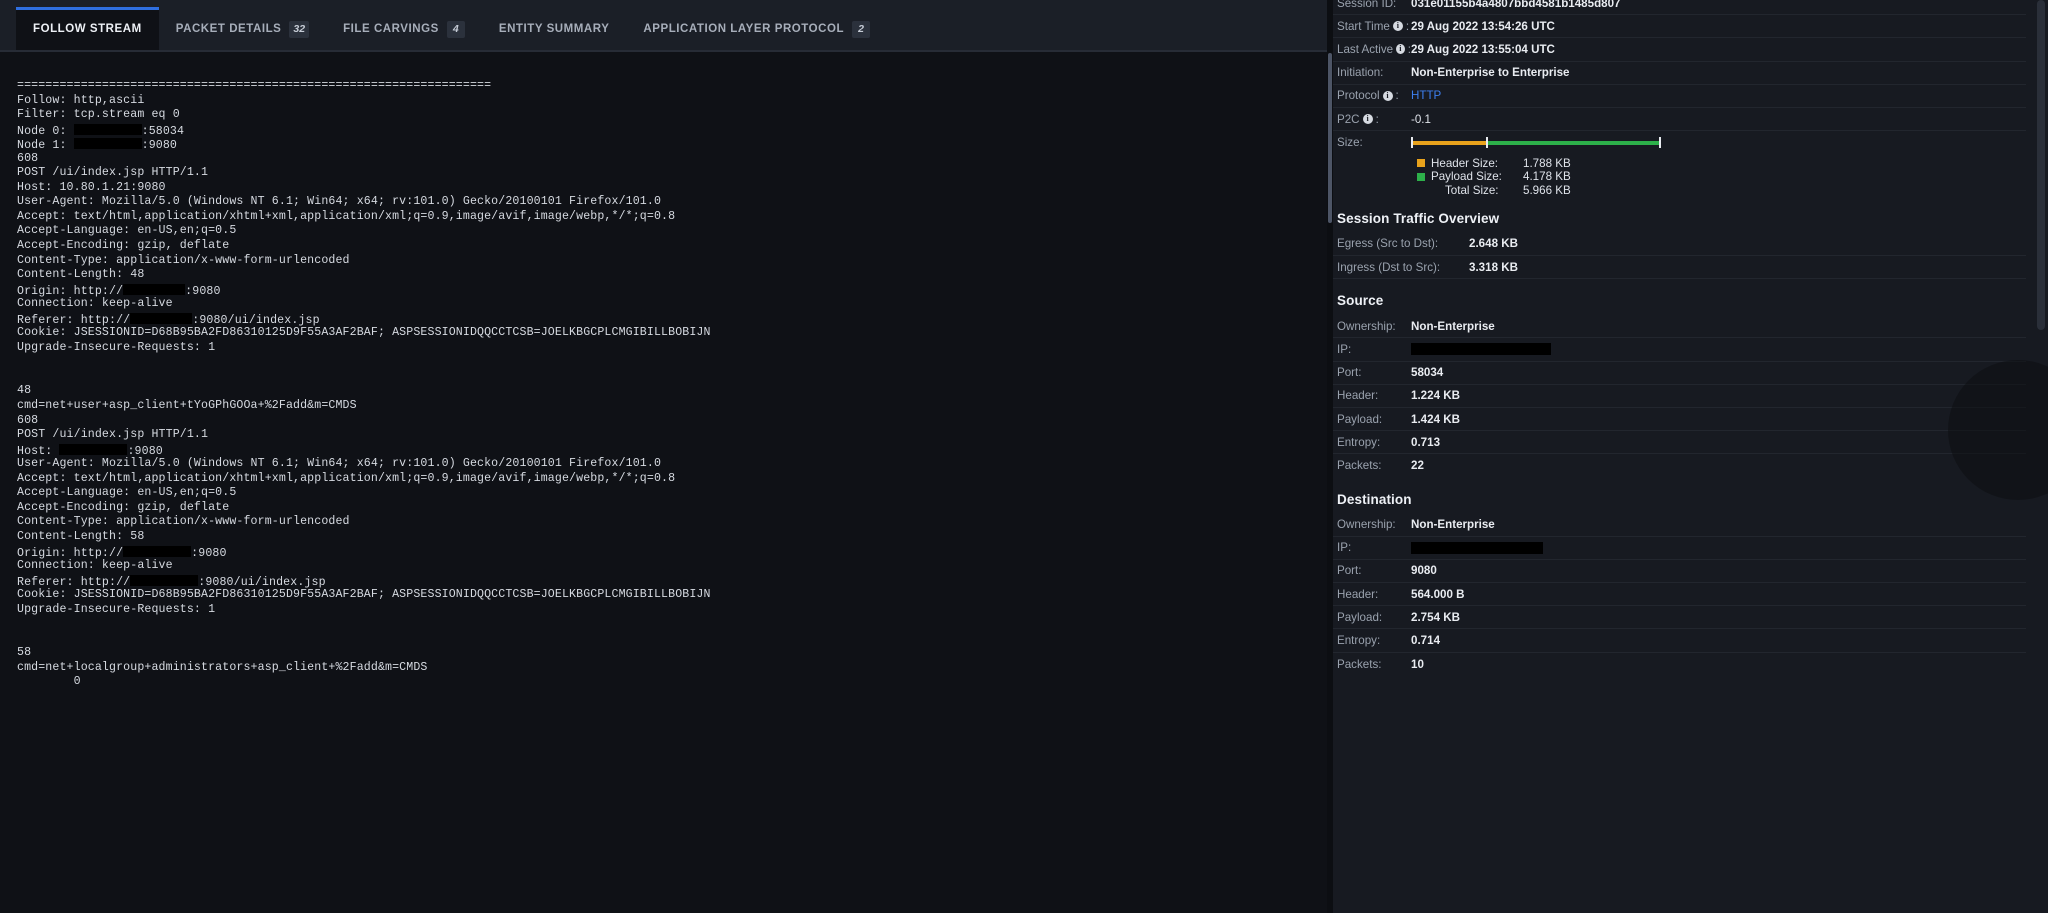  Describe the element at coordinates (49, 682) in the screenshot. I see `stream-line: 0` at that location.